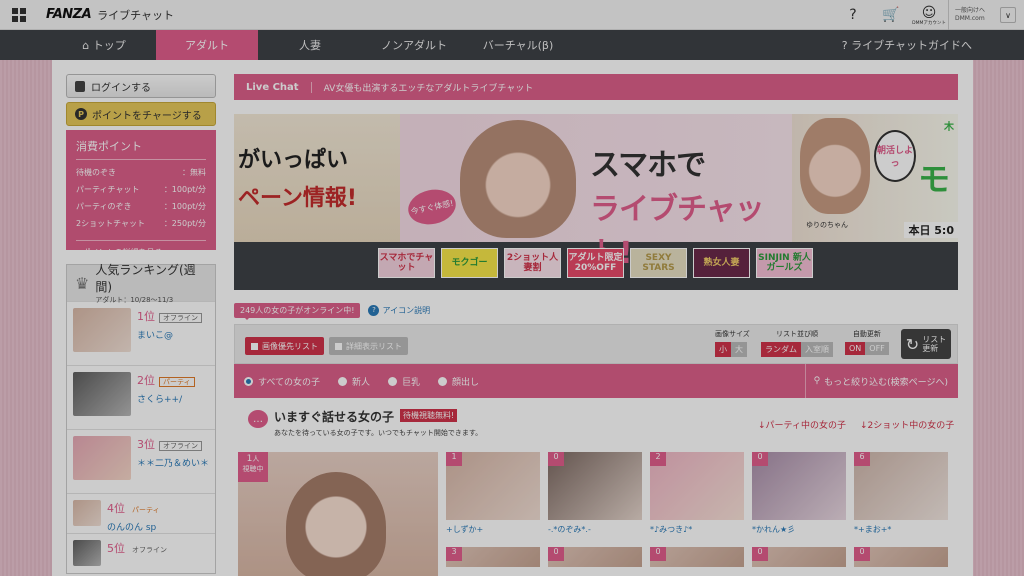  I want to click on banner-thumb: スマホでチャット, so click(406, 263).